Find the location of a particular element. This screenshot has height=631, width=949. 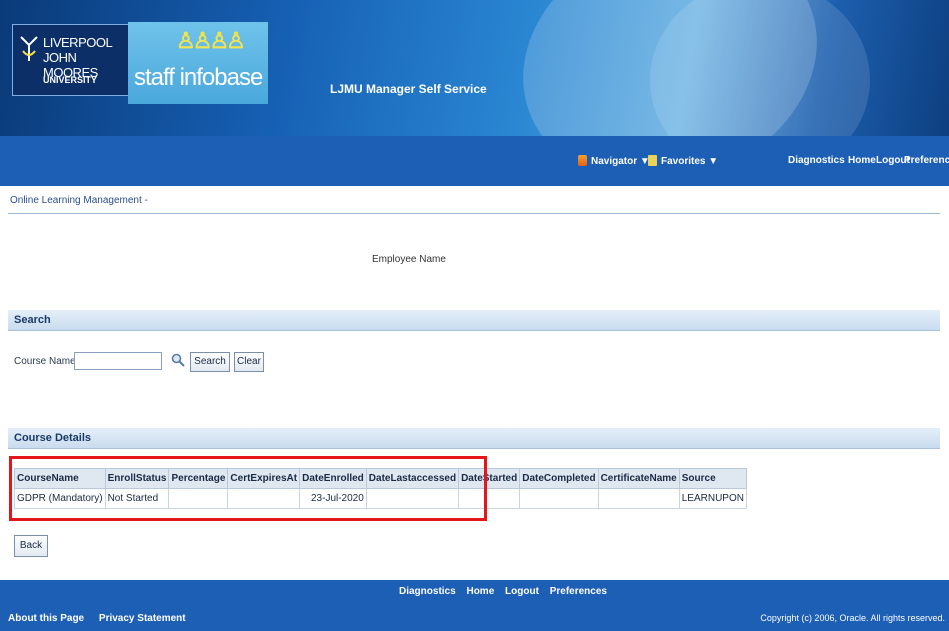

privacy-statement-link: Privacy Statement is located at coordinates (142, 618).